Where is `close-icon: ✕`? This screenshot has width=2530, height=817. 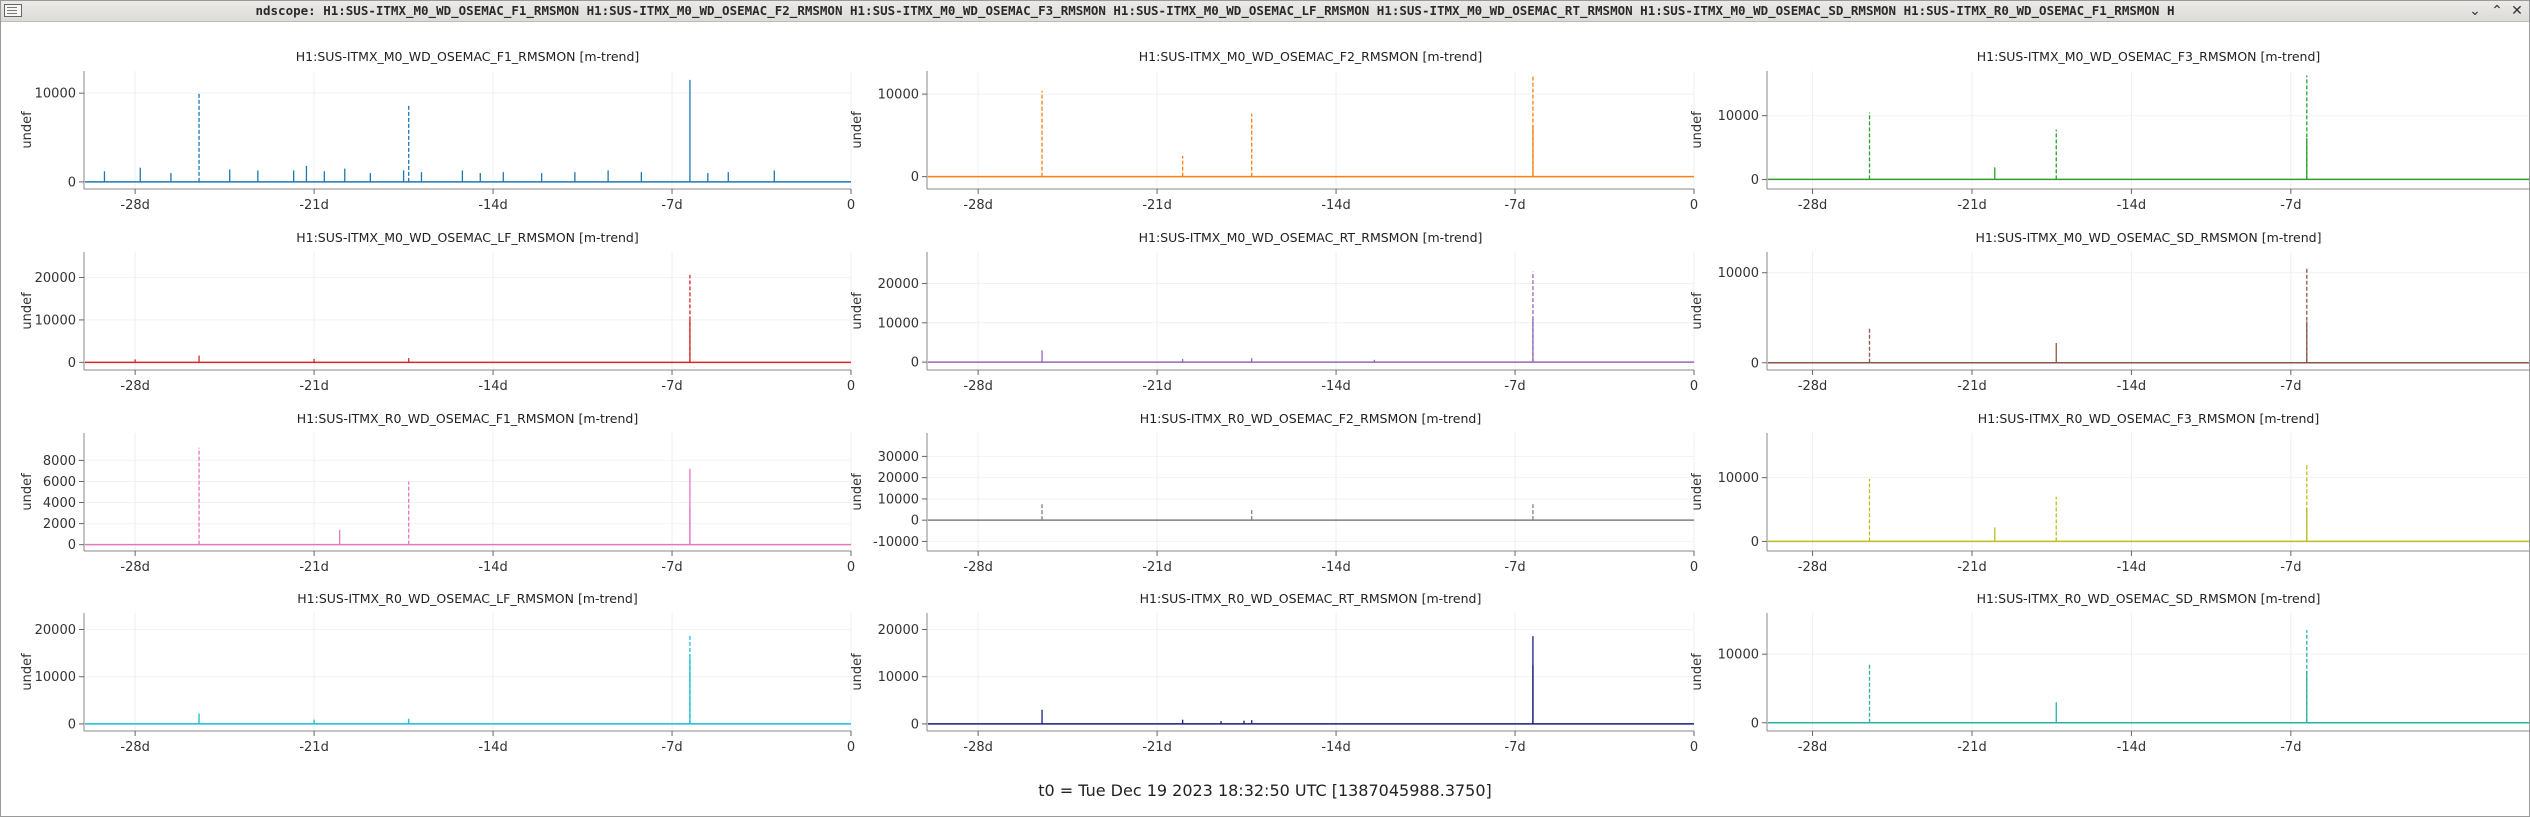
close-icon: ✕ is located at coordinates (2517, 11).